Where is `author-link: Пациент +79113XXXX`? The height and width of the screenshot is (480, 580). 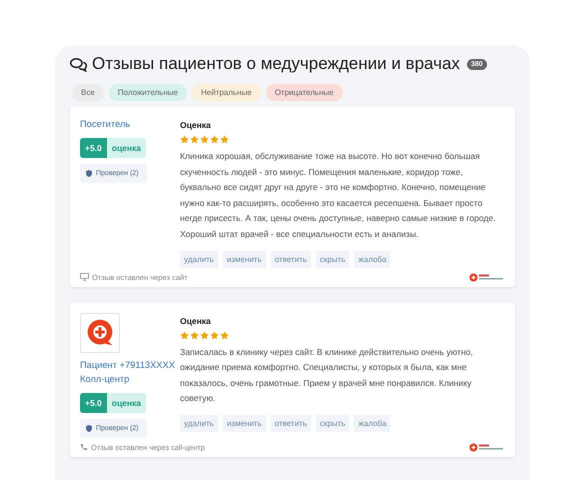 author-link: Пациент +79113XXXX is located at coordinates (130, 365).